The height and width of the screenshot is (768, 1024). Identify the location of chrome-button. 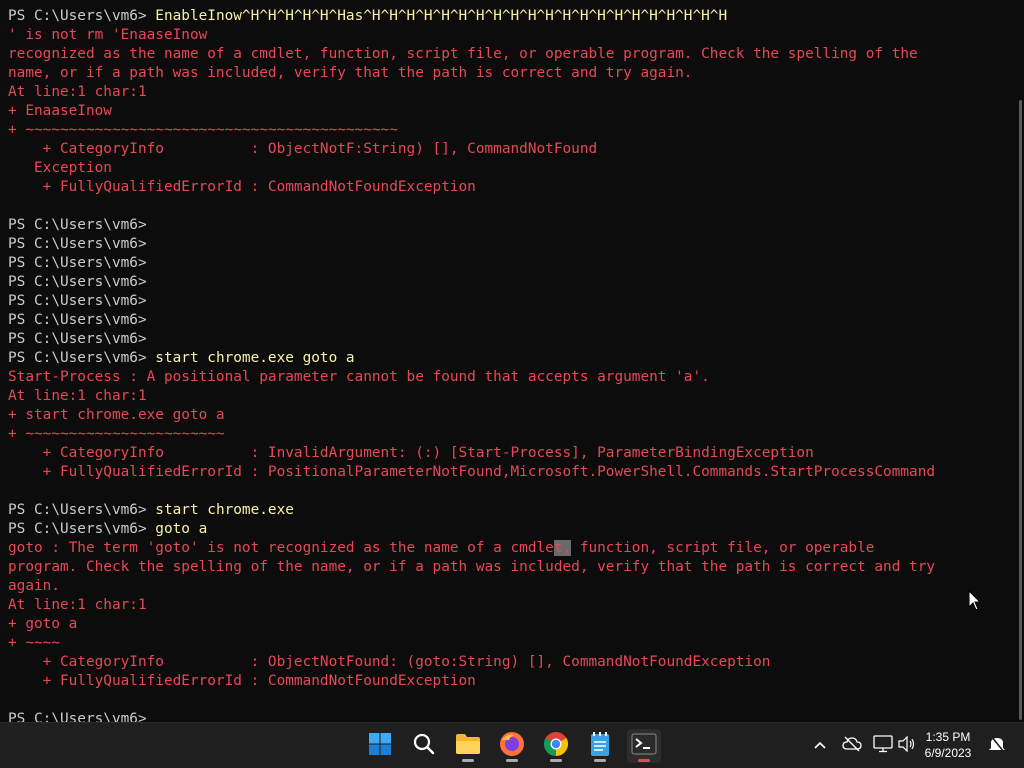
(556, 746).